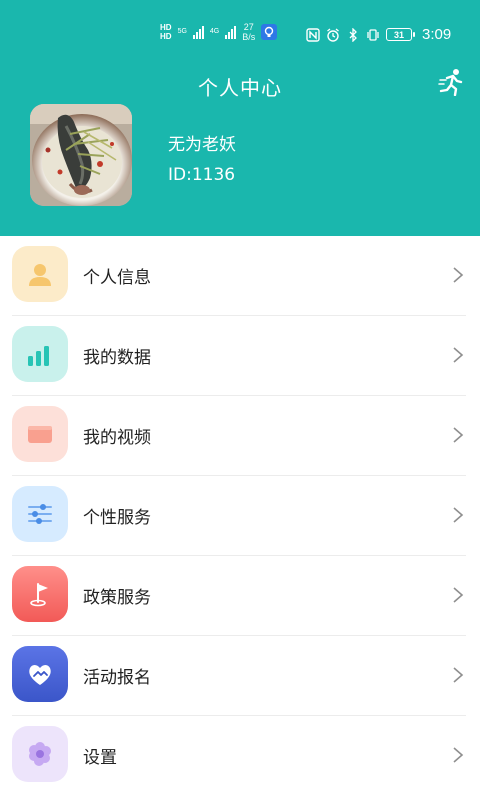  Describe the element at coordinates (100, 758) in the screenshot. I see `menu-label: 设置` at that location.